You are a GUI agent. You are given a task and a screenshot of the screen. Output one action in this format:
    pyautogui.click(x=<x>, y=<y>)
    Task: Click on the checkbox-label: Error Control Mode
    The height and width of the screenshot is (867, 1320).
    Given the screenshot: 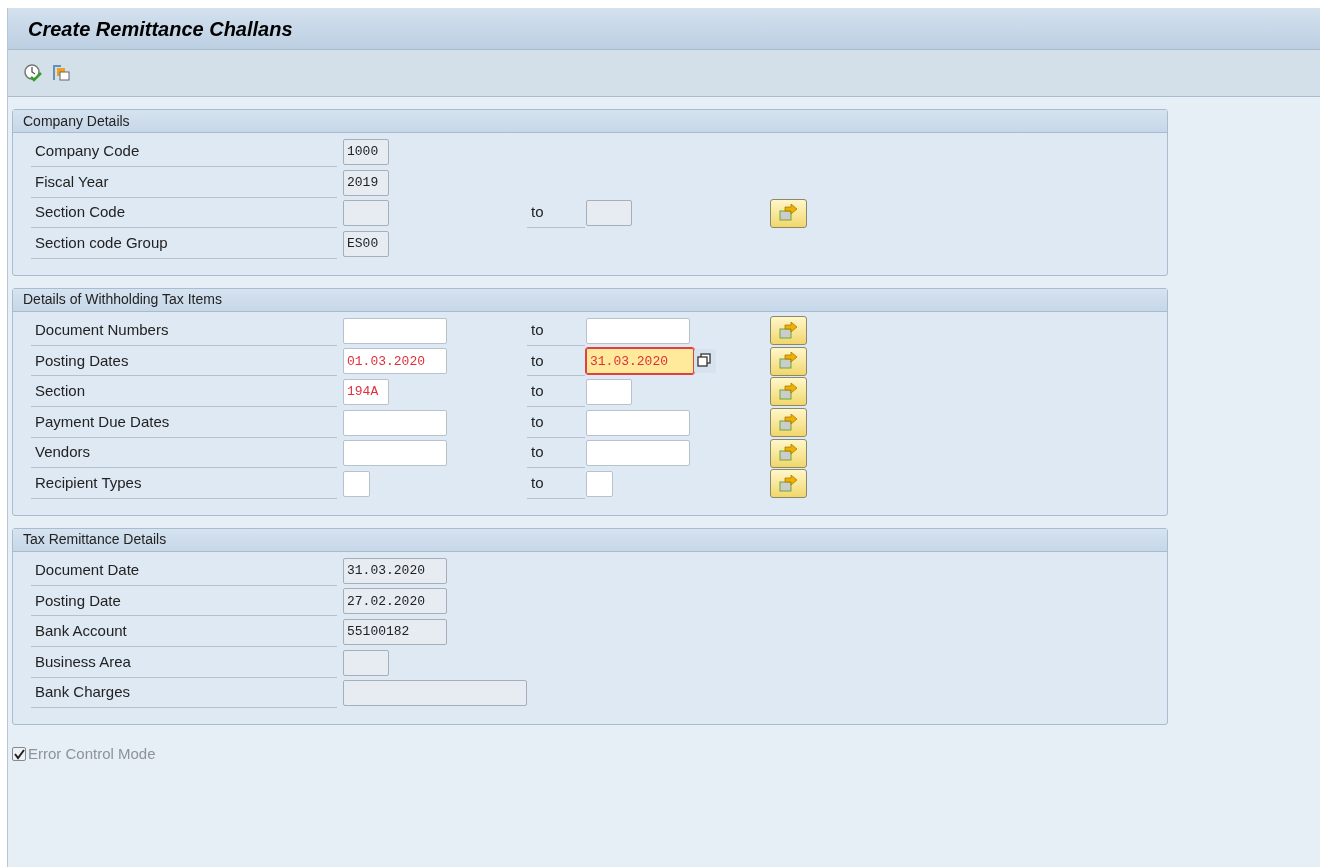 What is the action you would take?
    pyautogui.click(x=92, y=754)
    